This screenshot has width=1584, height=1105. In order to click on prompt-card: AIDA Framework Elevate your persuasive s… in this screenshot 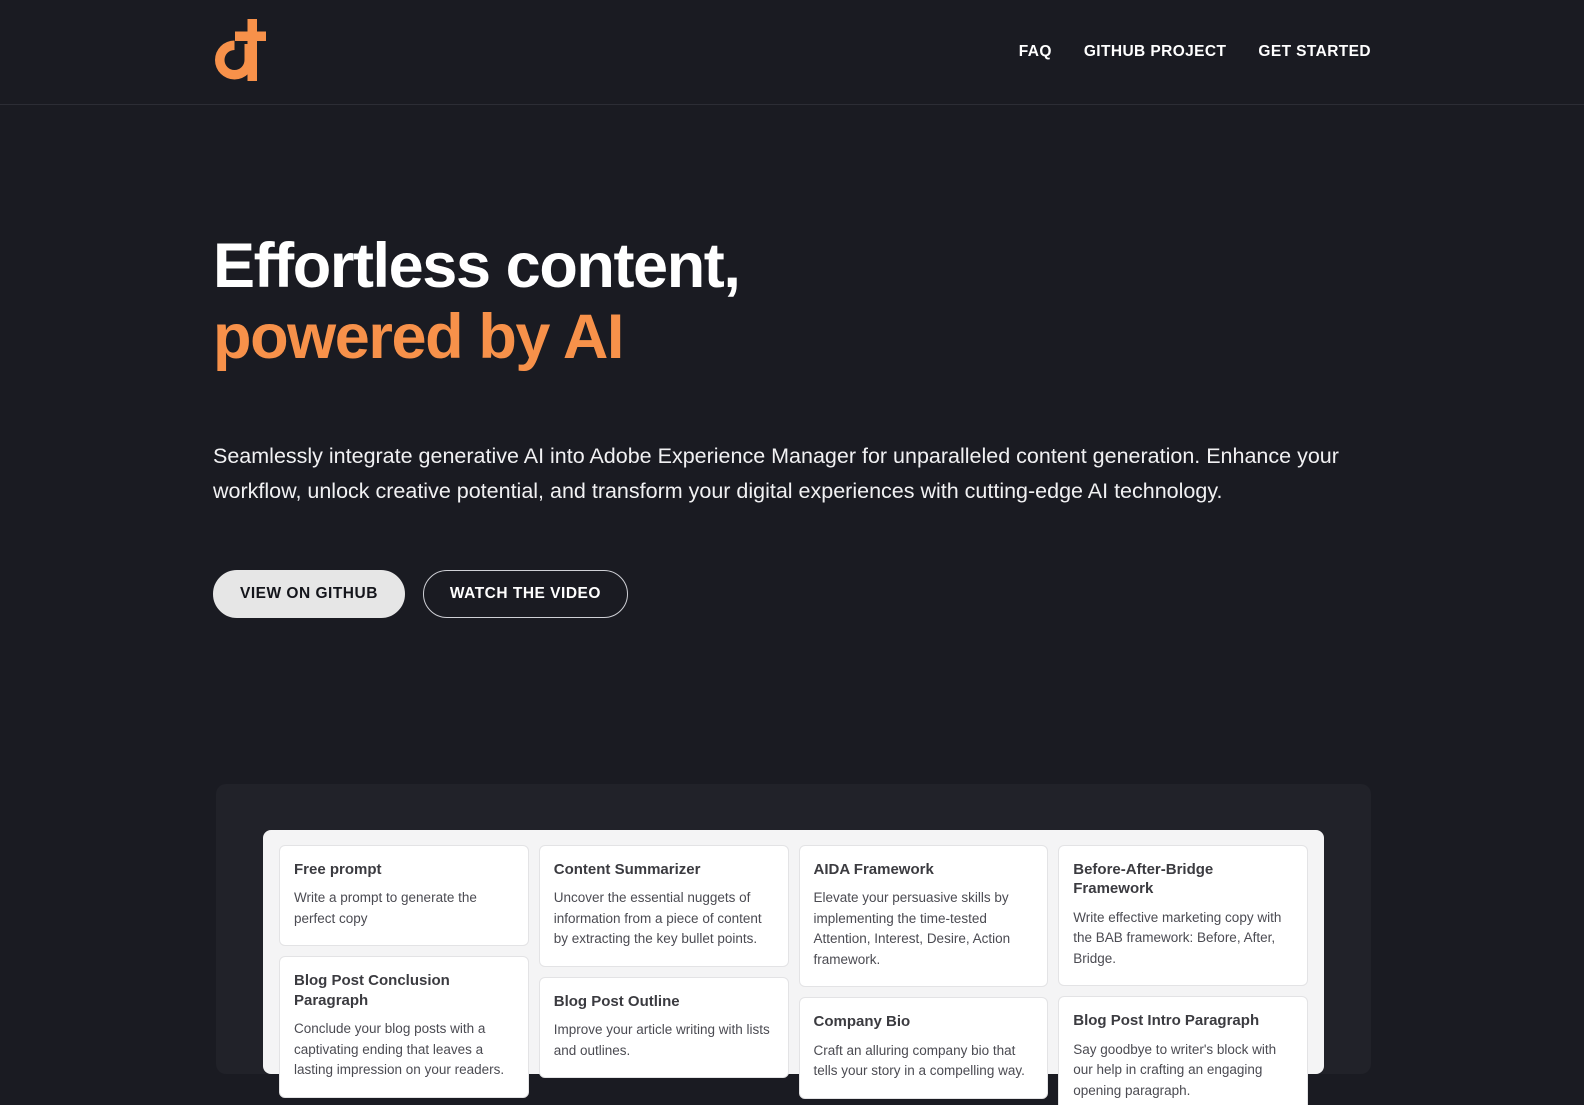, I will do `click(923, 916)`.